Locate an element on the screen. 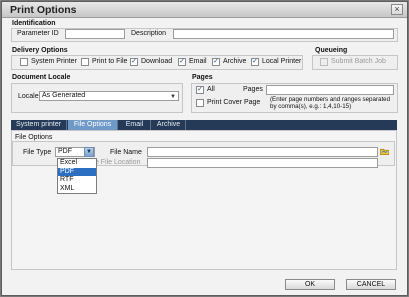 This screenshot has height=297, width=409. dialog-title: Print Options is located at coordinates (43, 10).